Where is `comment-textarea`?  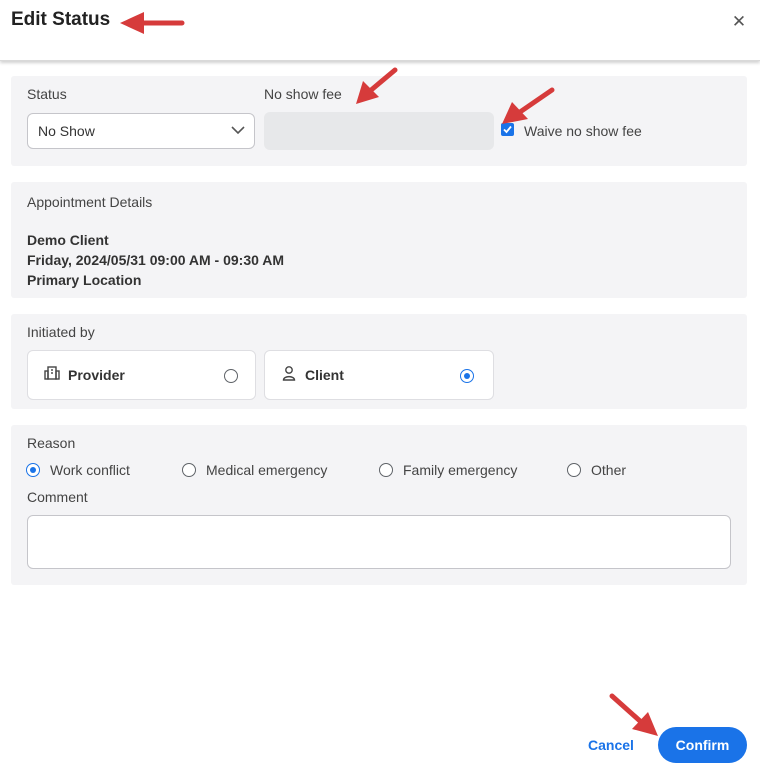
comment-textarea is located at coordinates (379, 542).